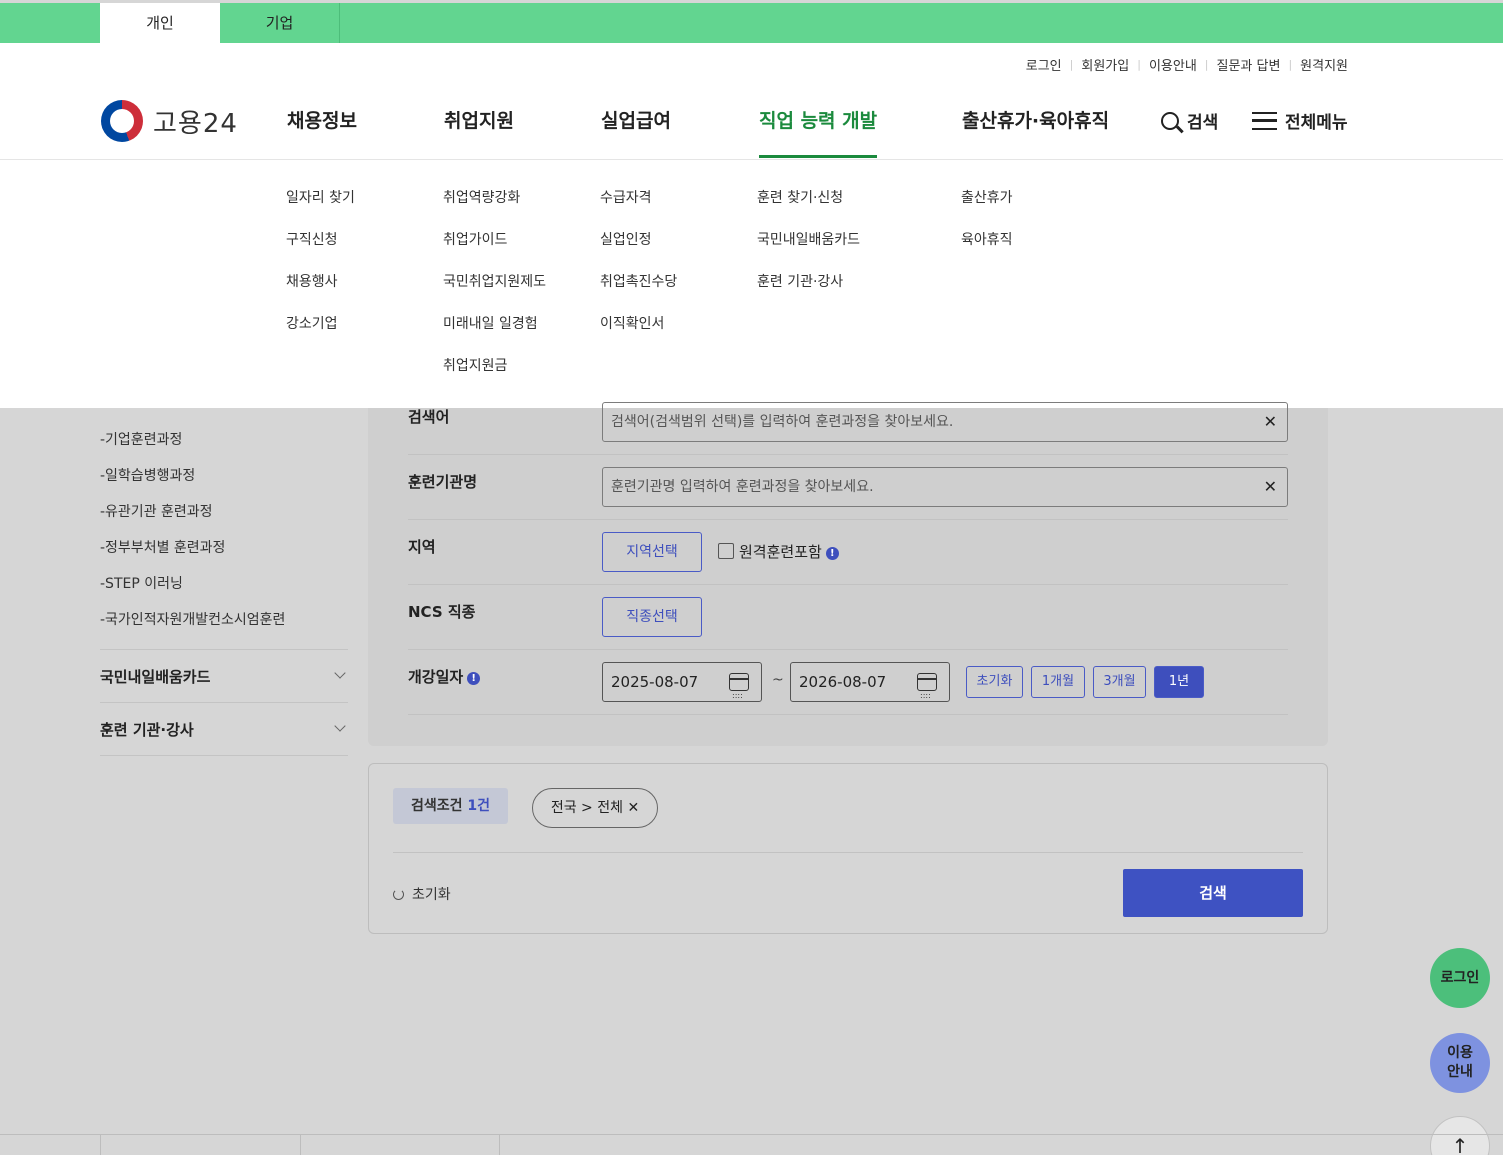 This screenshot has width=1503, height=1155. I want to click on scroll-top-button: ↑, so click(1460, 1135).